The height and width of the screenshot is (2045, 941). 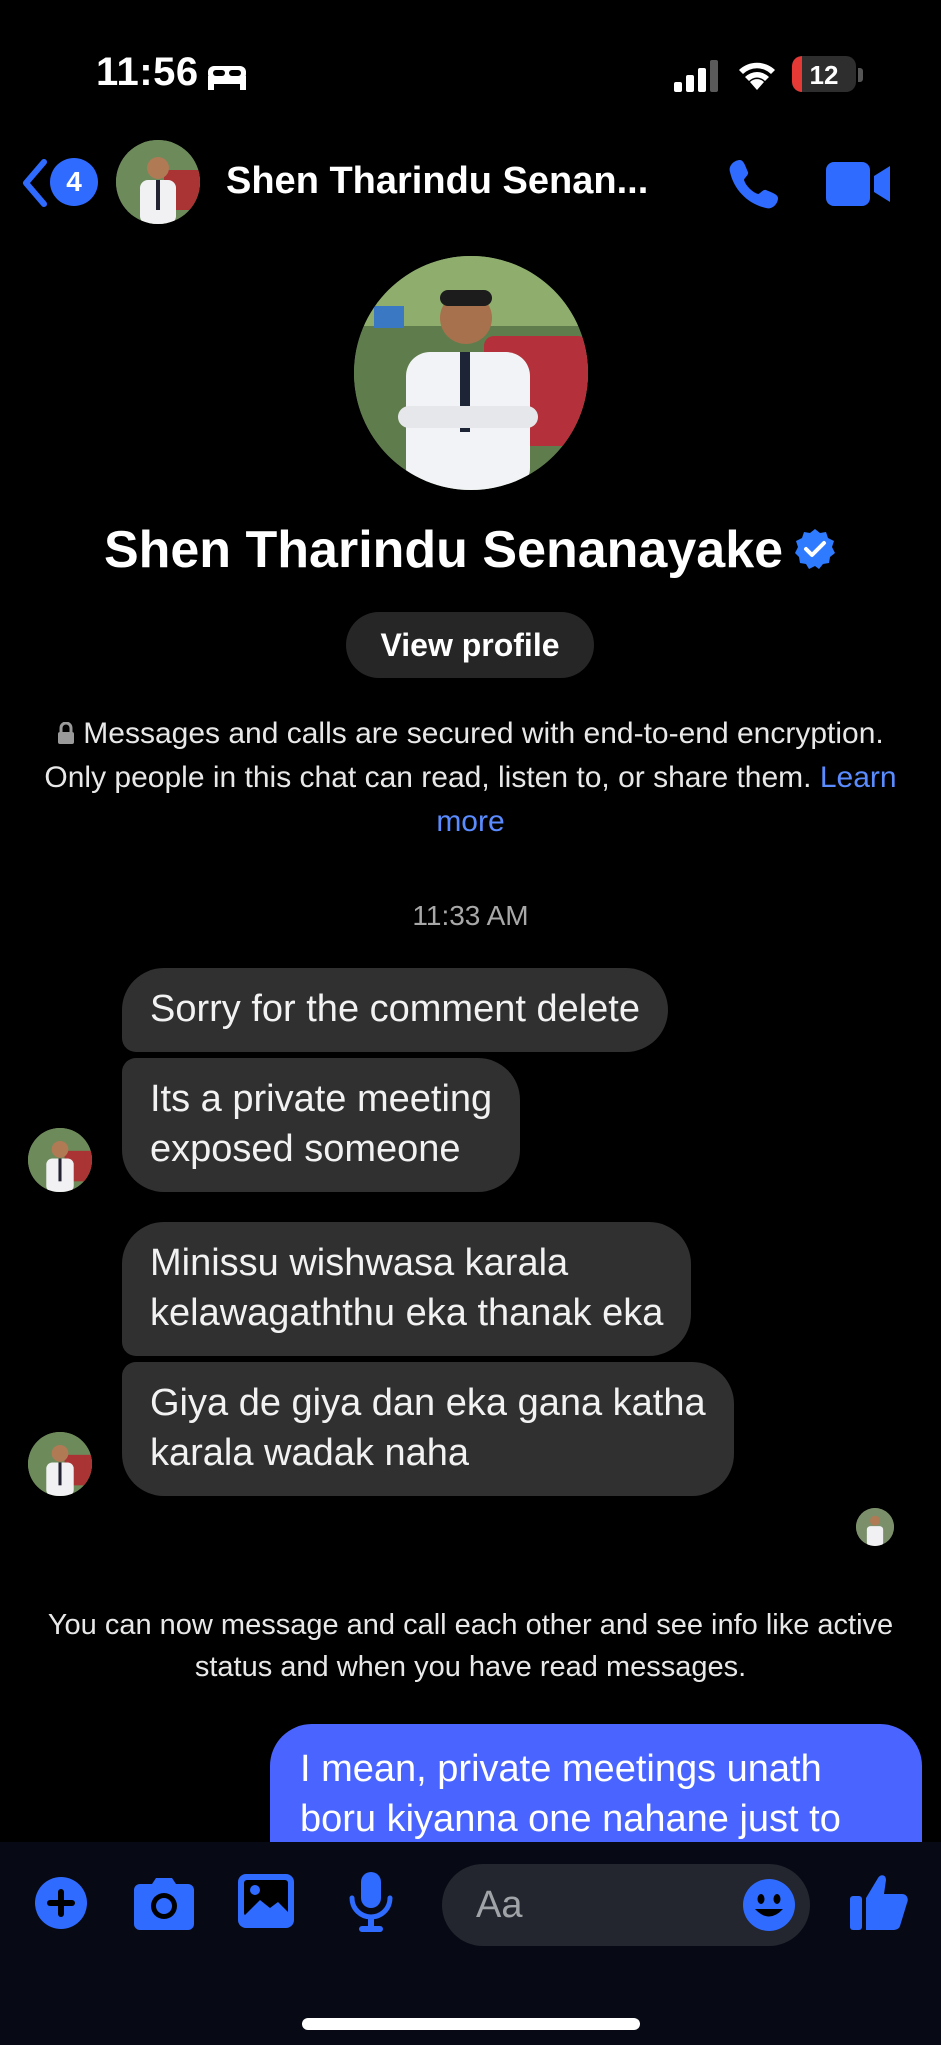 I want to click on read-receipt-avatar, so click(x=875, y=1527).